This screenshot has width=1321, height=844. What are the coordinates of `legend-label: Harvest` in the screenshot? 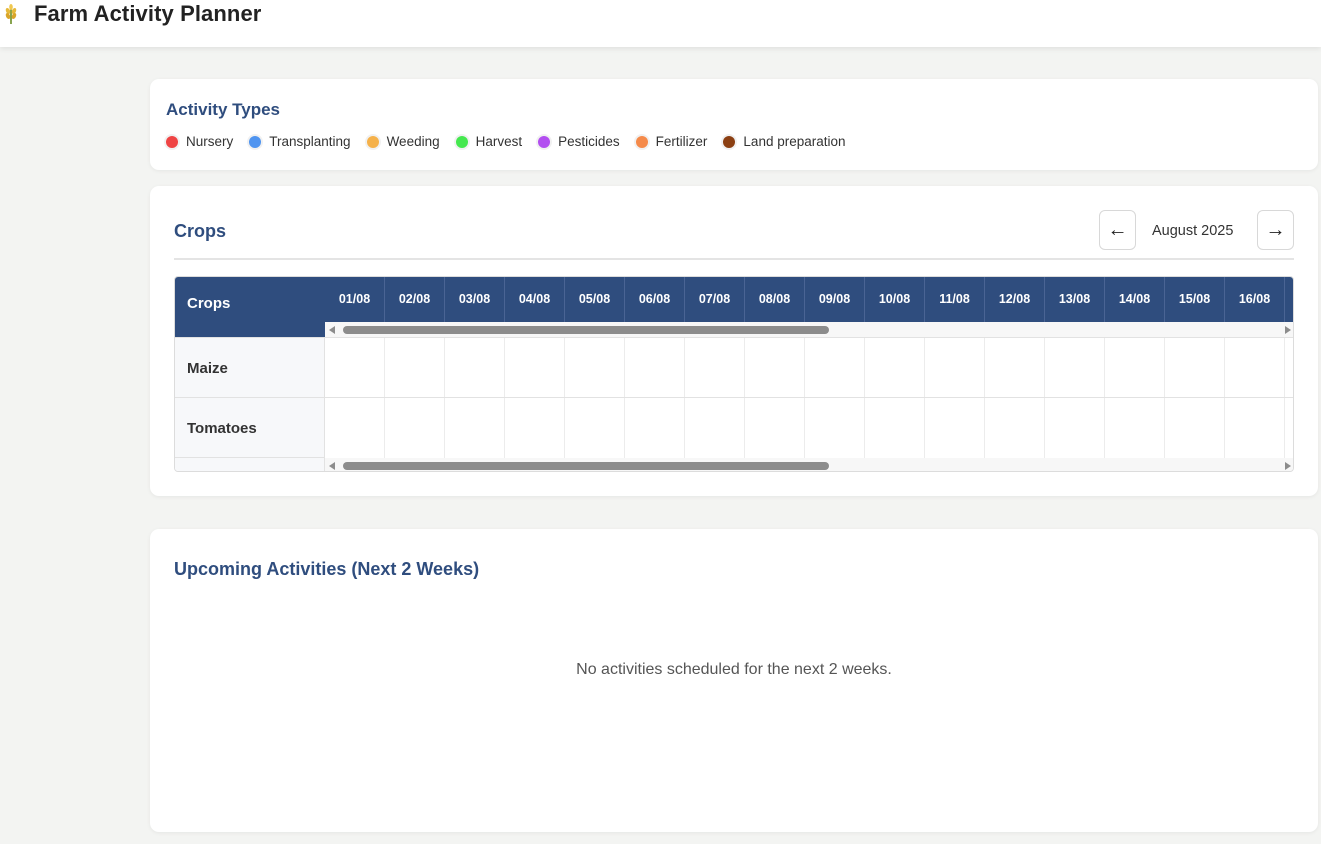 It's located at (499, 141).